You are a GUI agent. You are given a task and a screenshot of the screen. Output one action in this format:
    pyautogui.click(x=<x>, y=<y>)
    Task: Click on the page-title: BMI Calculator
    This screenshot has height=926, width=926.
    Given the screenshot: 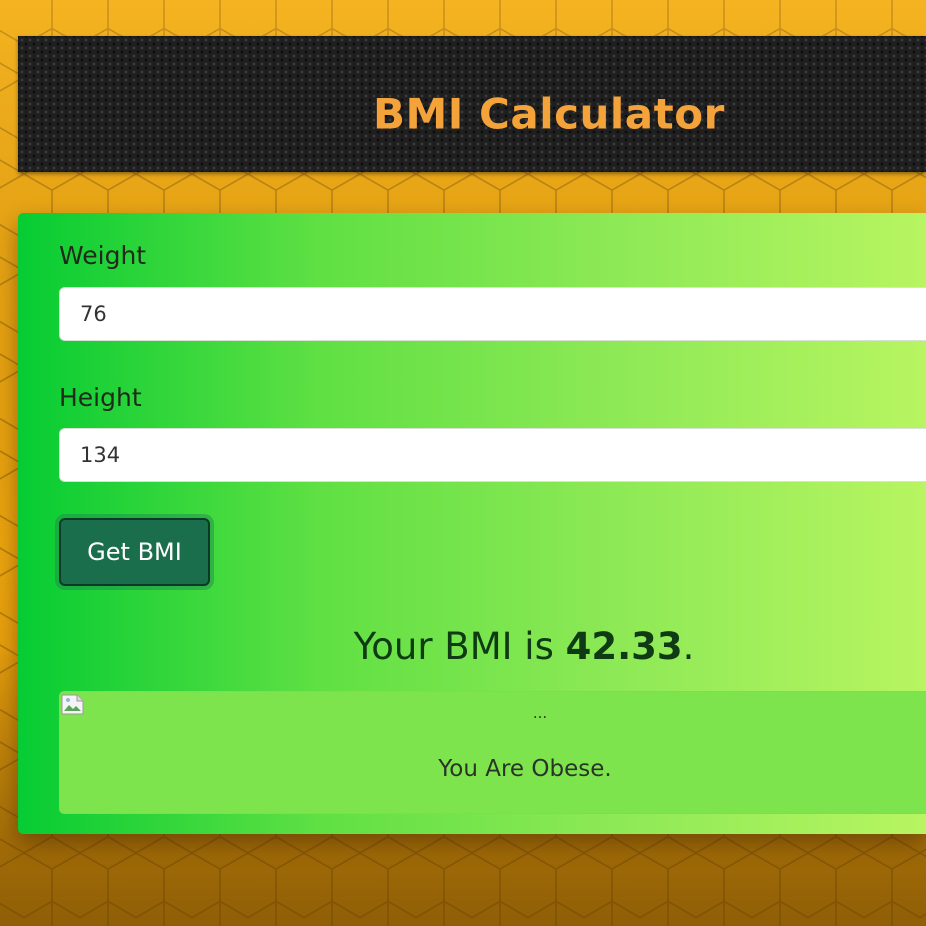 What is the action you would take?
    pyautogui.click(x=549, y=114)
    